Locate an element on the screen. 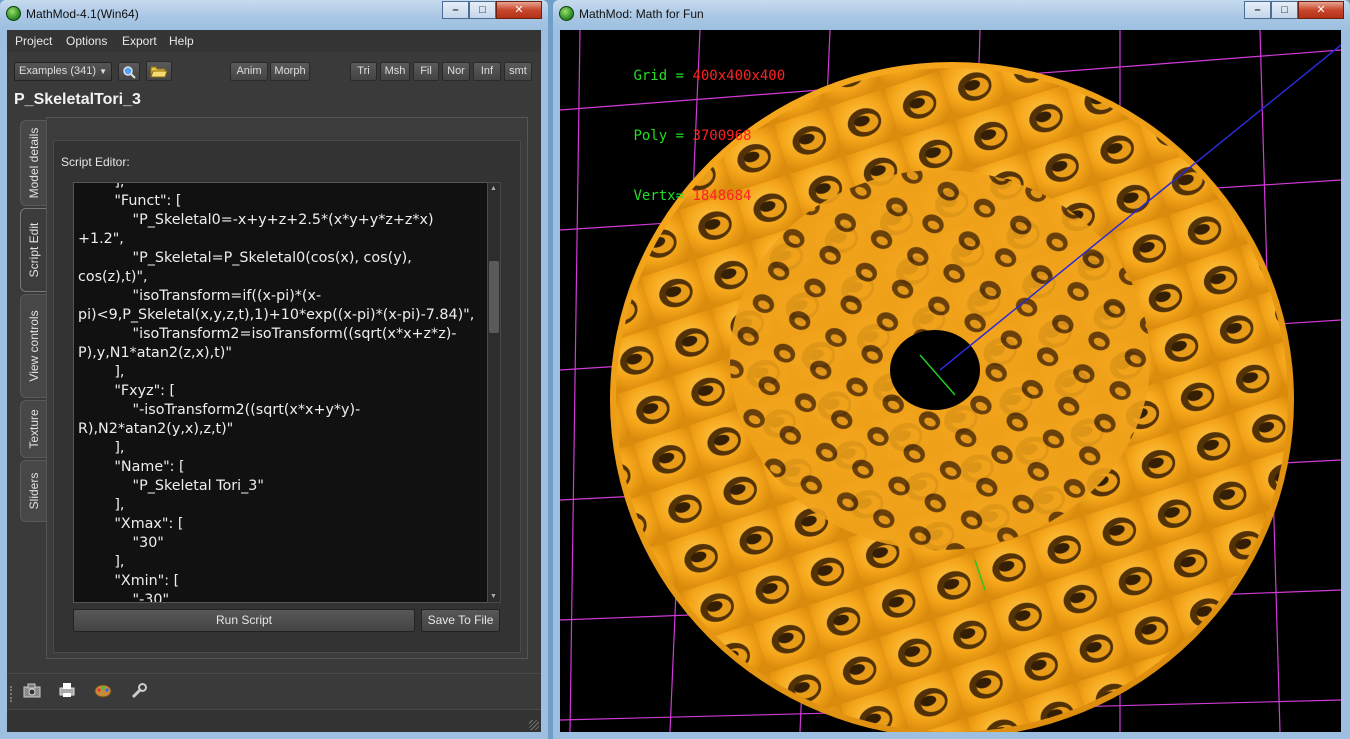  open-file-button is located at coordinates (159, 71).